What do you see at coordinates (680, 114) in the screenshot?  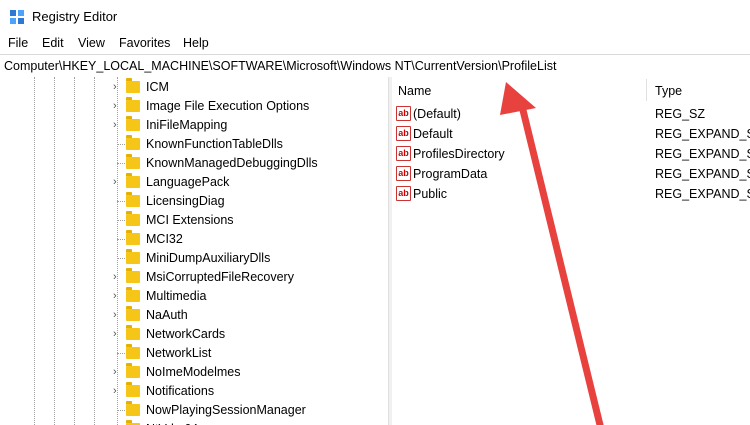 I see `value-type: REG_SZ` at bounding box center [680, 114].